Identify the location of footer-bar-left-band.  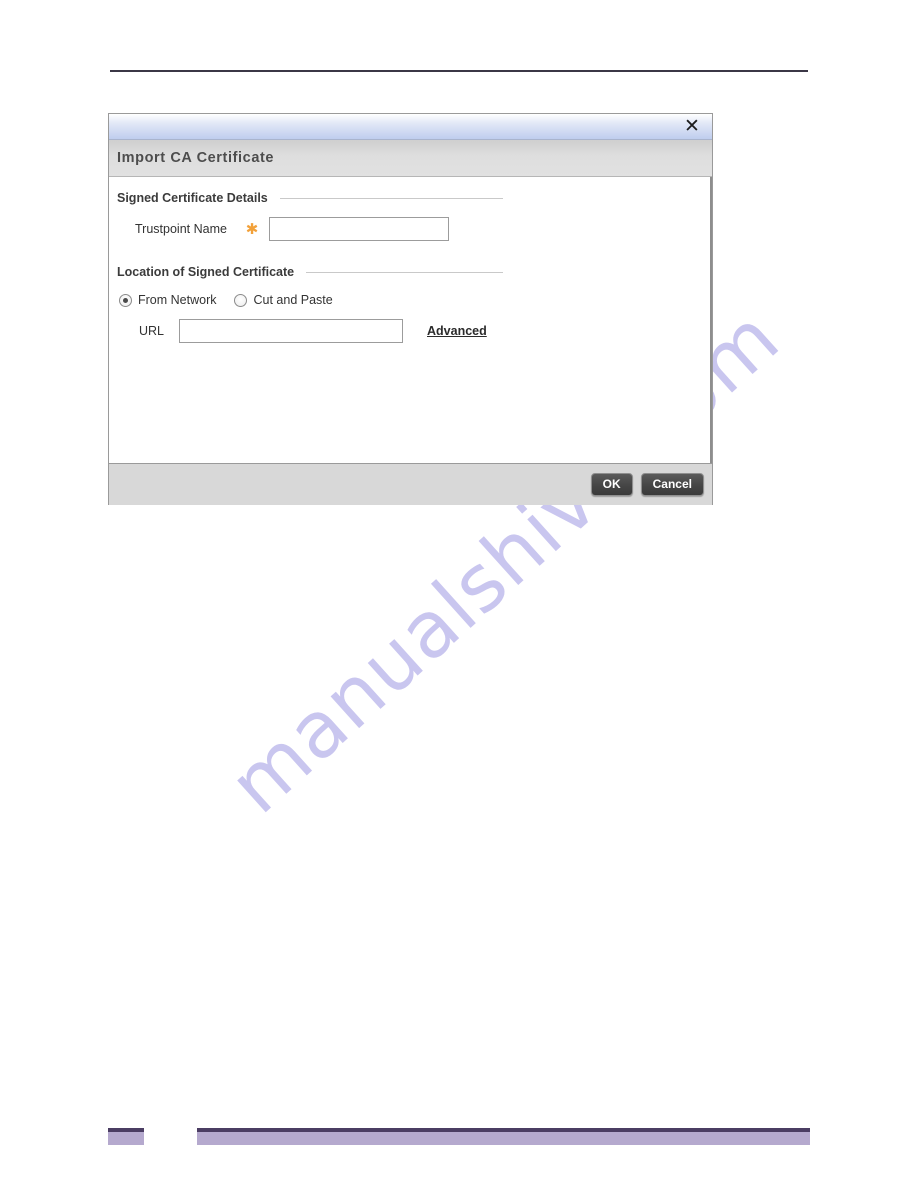
(126, 1138).